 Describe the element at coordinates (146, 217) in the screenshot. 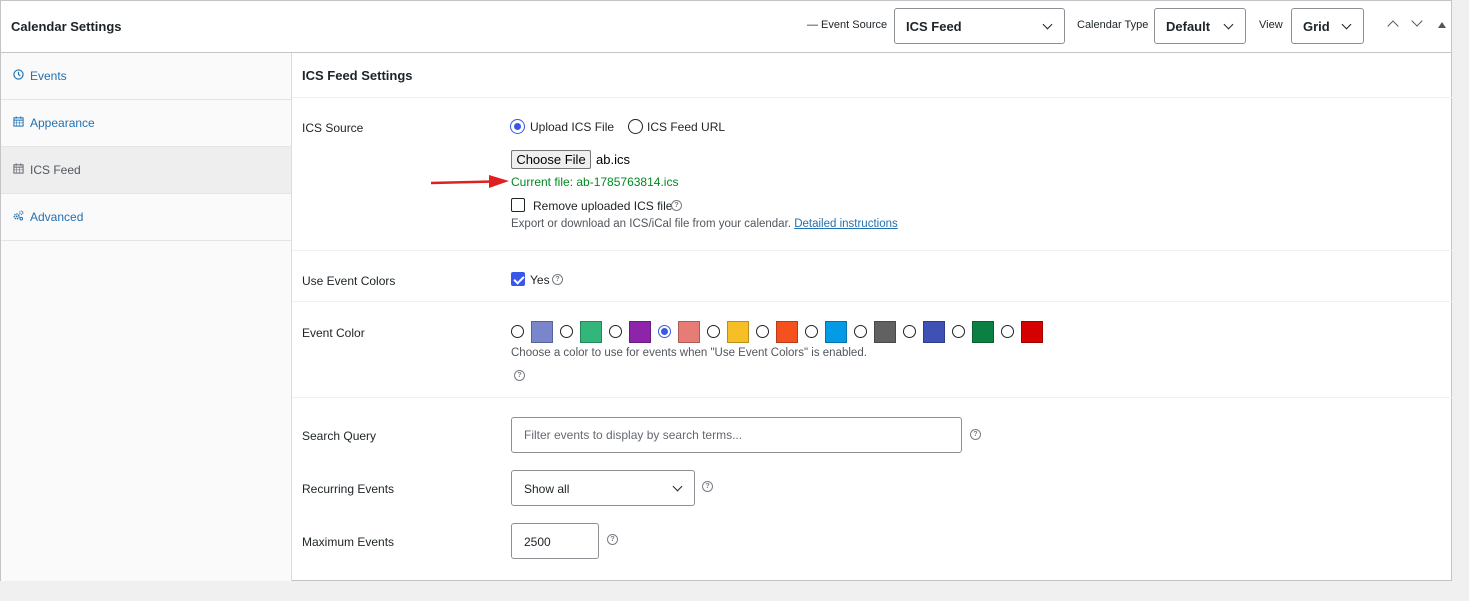

I see `tab-advanced: Advanced` at that location.